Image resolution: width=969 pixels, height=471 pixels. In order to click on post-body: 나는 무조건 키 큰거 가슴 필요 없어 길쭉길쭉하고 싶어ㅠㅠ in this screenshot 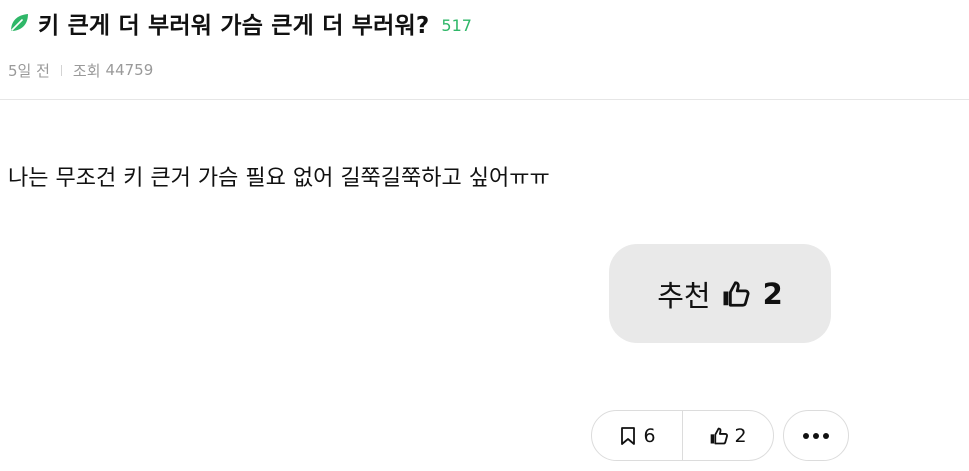, I will do `click(279, 178)`.